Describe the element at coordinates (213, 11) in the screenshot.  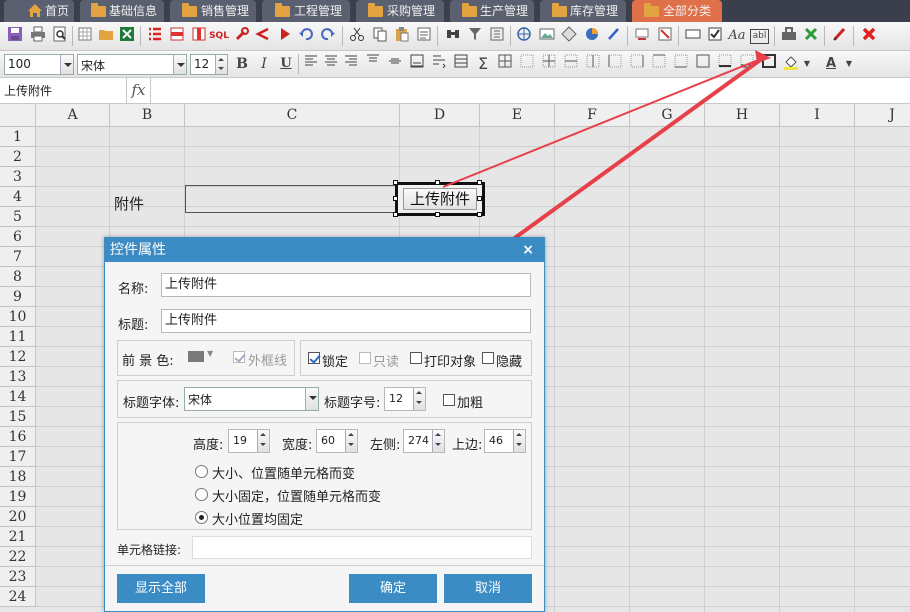
I see `tab-sales: 销售管理` at that location.